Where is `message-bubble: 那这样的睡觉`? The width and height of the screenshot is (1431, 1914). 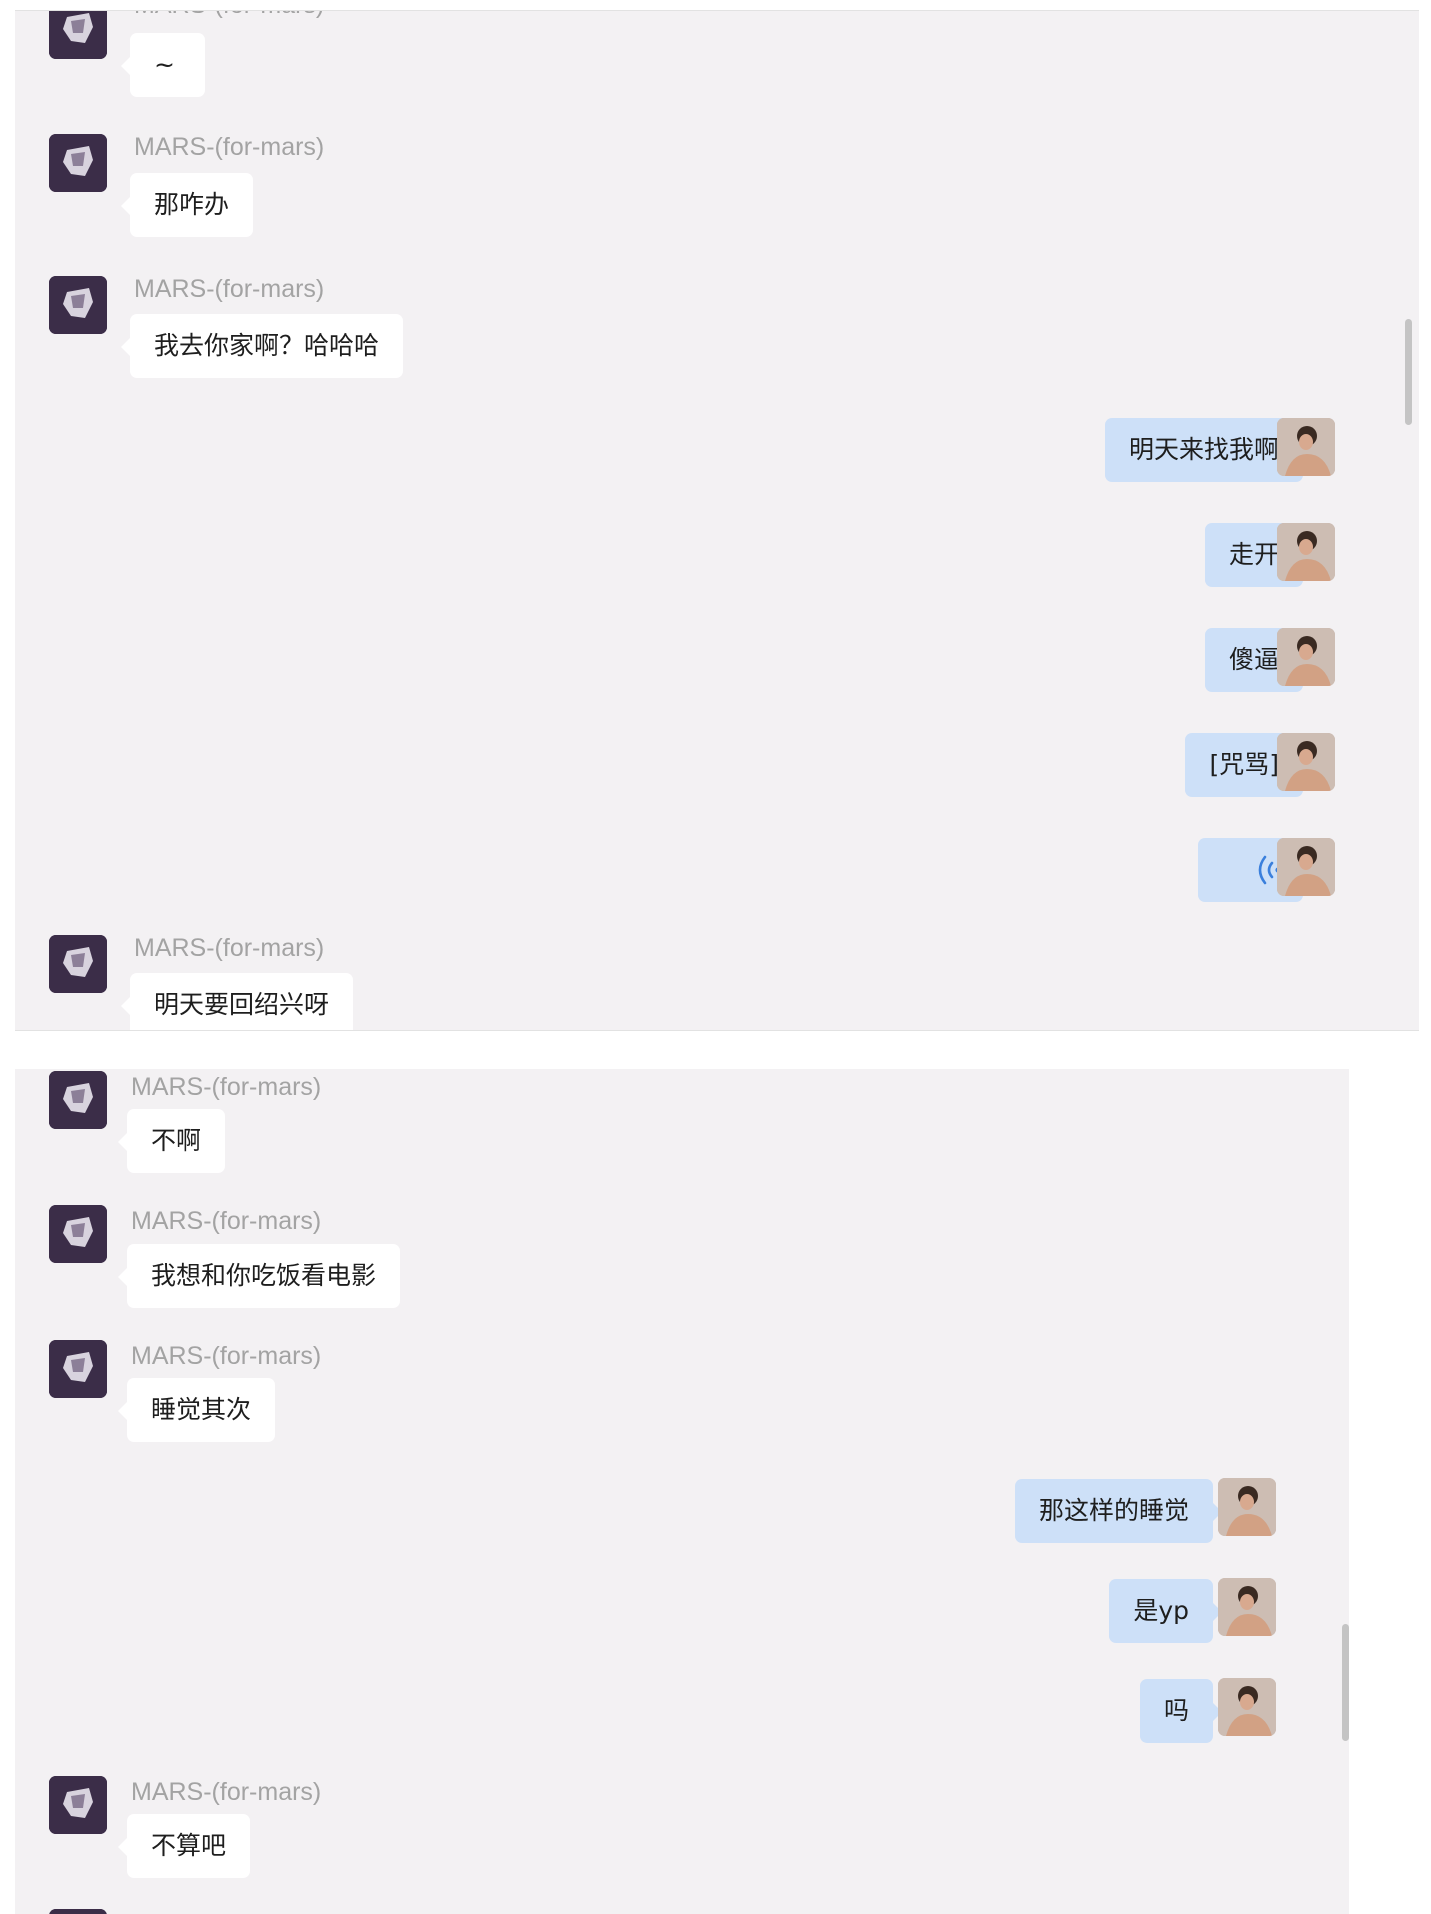 message-bubble: 那这样的睡觉 is located at coordinates (1118, 1511).